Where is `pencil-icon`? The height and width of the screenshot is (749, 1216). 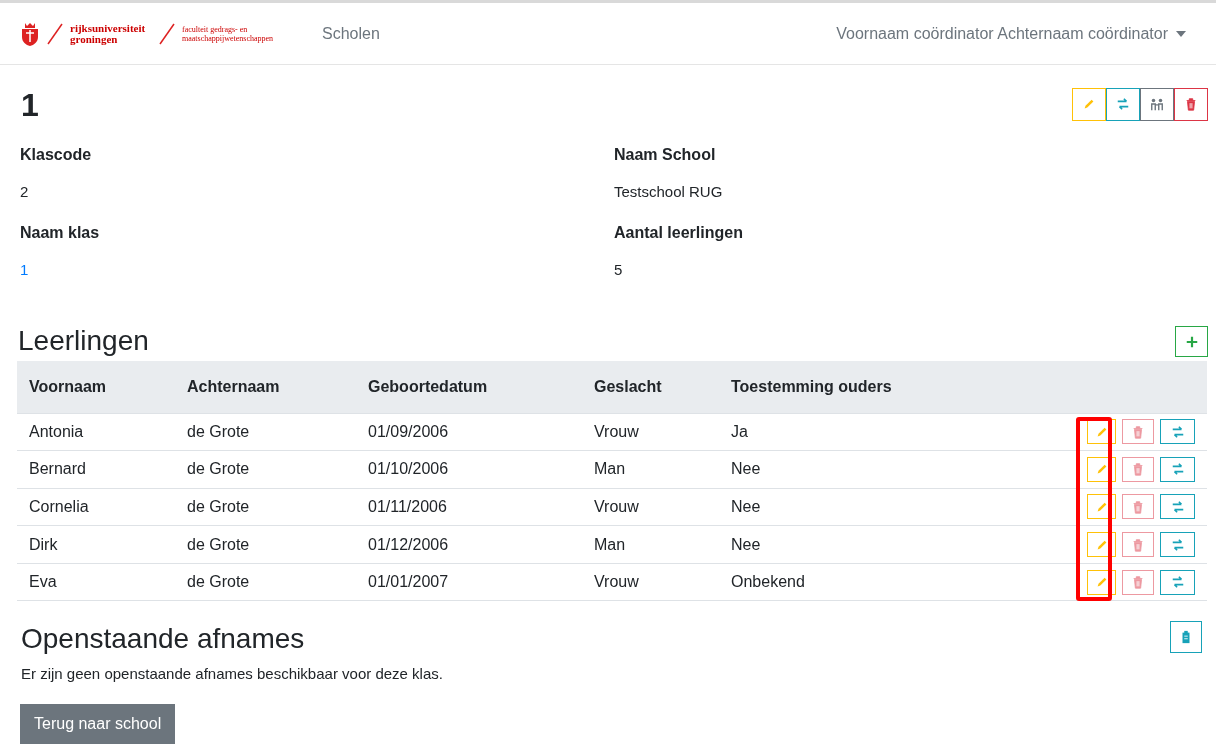 pencil-icon is located at coordinates (1089, 104).